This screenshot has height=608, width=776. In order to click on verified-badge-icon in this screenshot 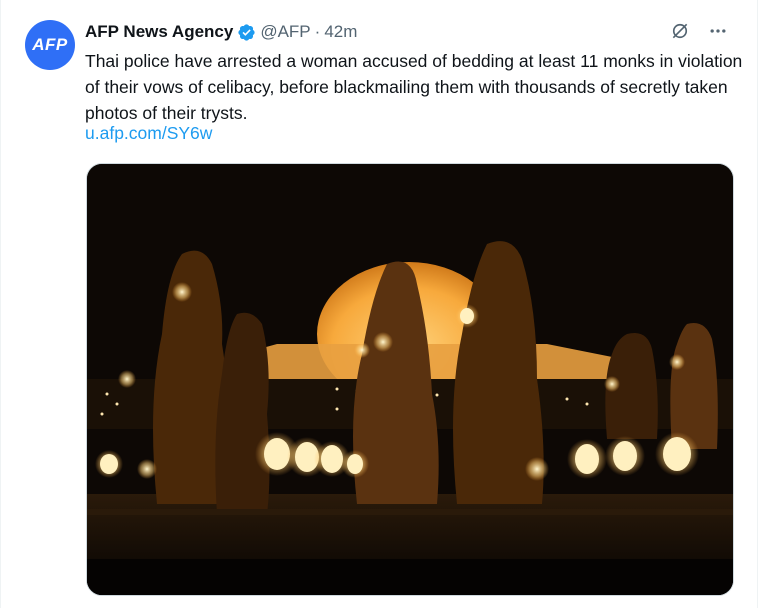, I will do `click(246, 32)`.